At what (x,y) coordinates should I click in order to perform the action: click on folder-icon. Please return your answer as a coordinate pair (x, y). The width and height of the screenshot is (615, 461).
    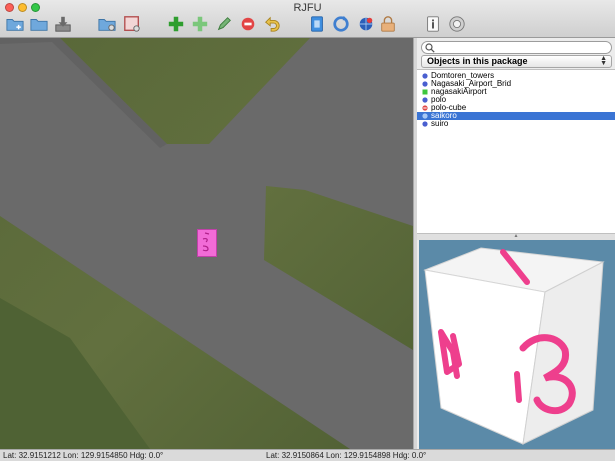
    Looking at the image, I should click on (39, 25).